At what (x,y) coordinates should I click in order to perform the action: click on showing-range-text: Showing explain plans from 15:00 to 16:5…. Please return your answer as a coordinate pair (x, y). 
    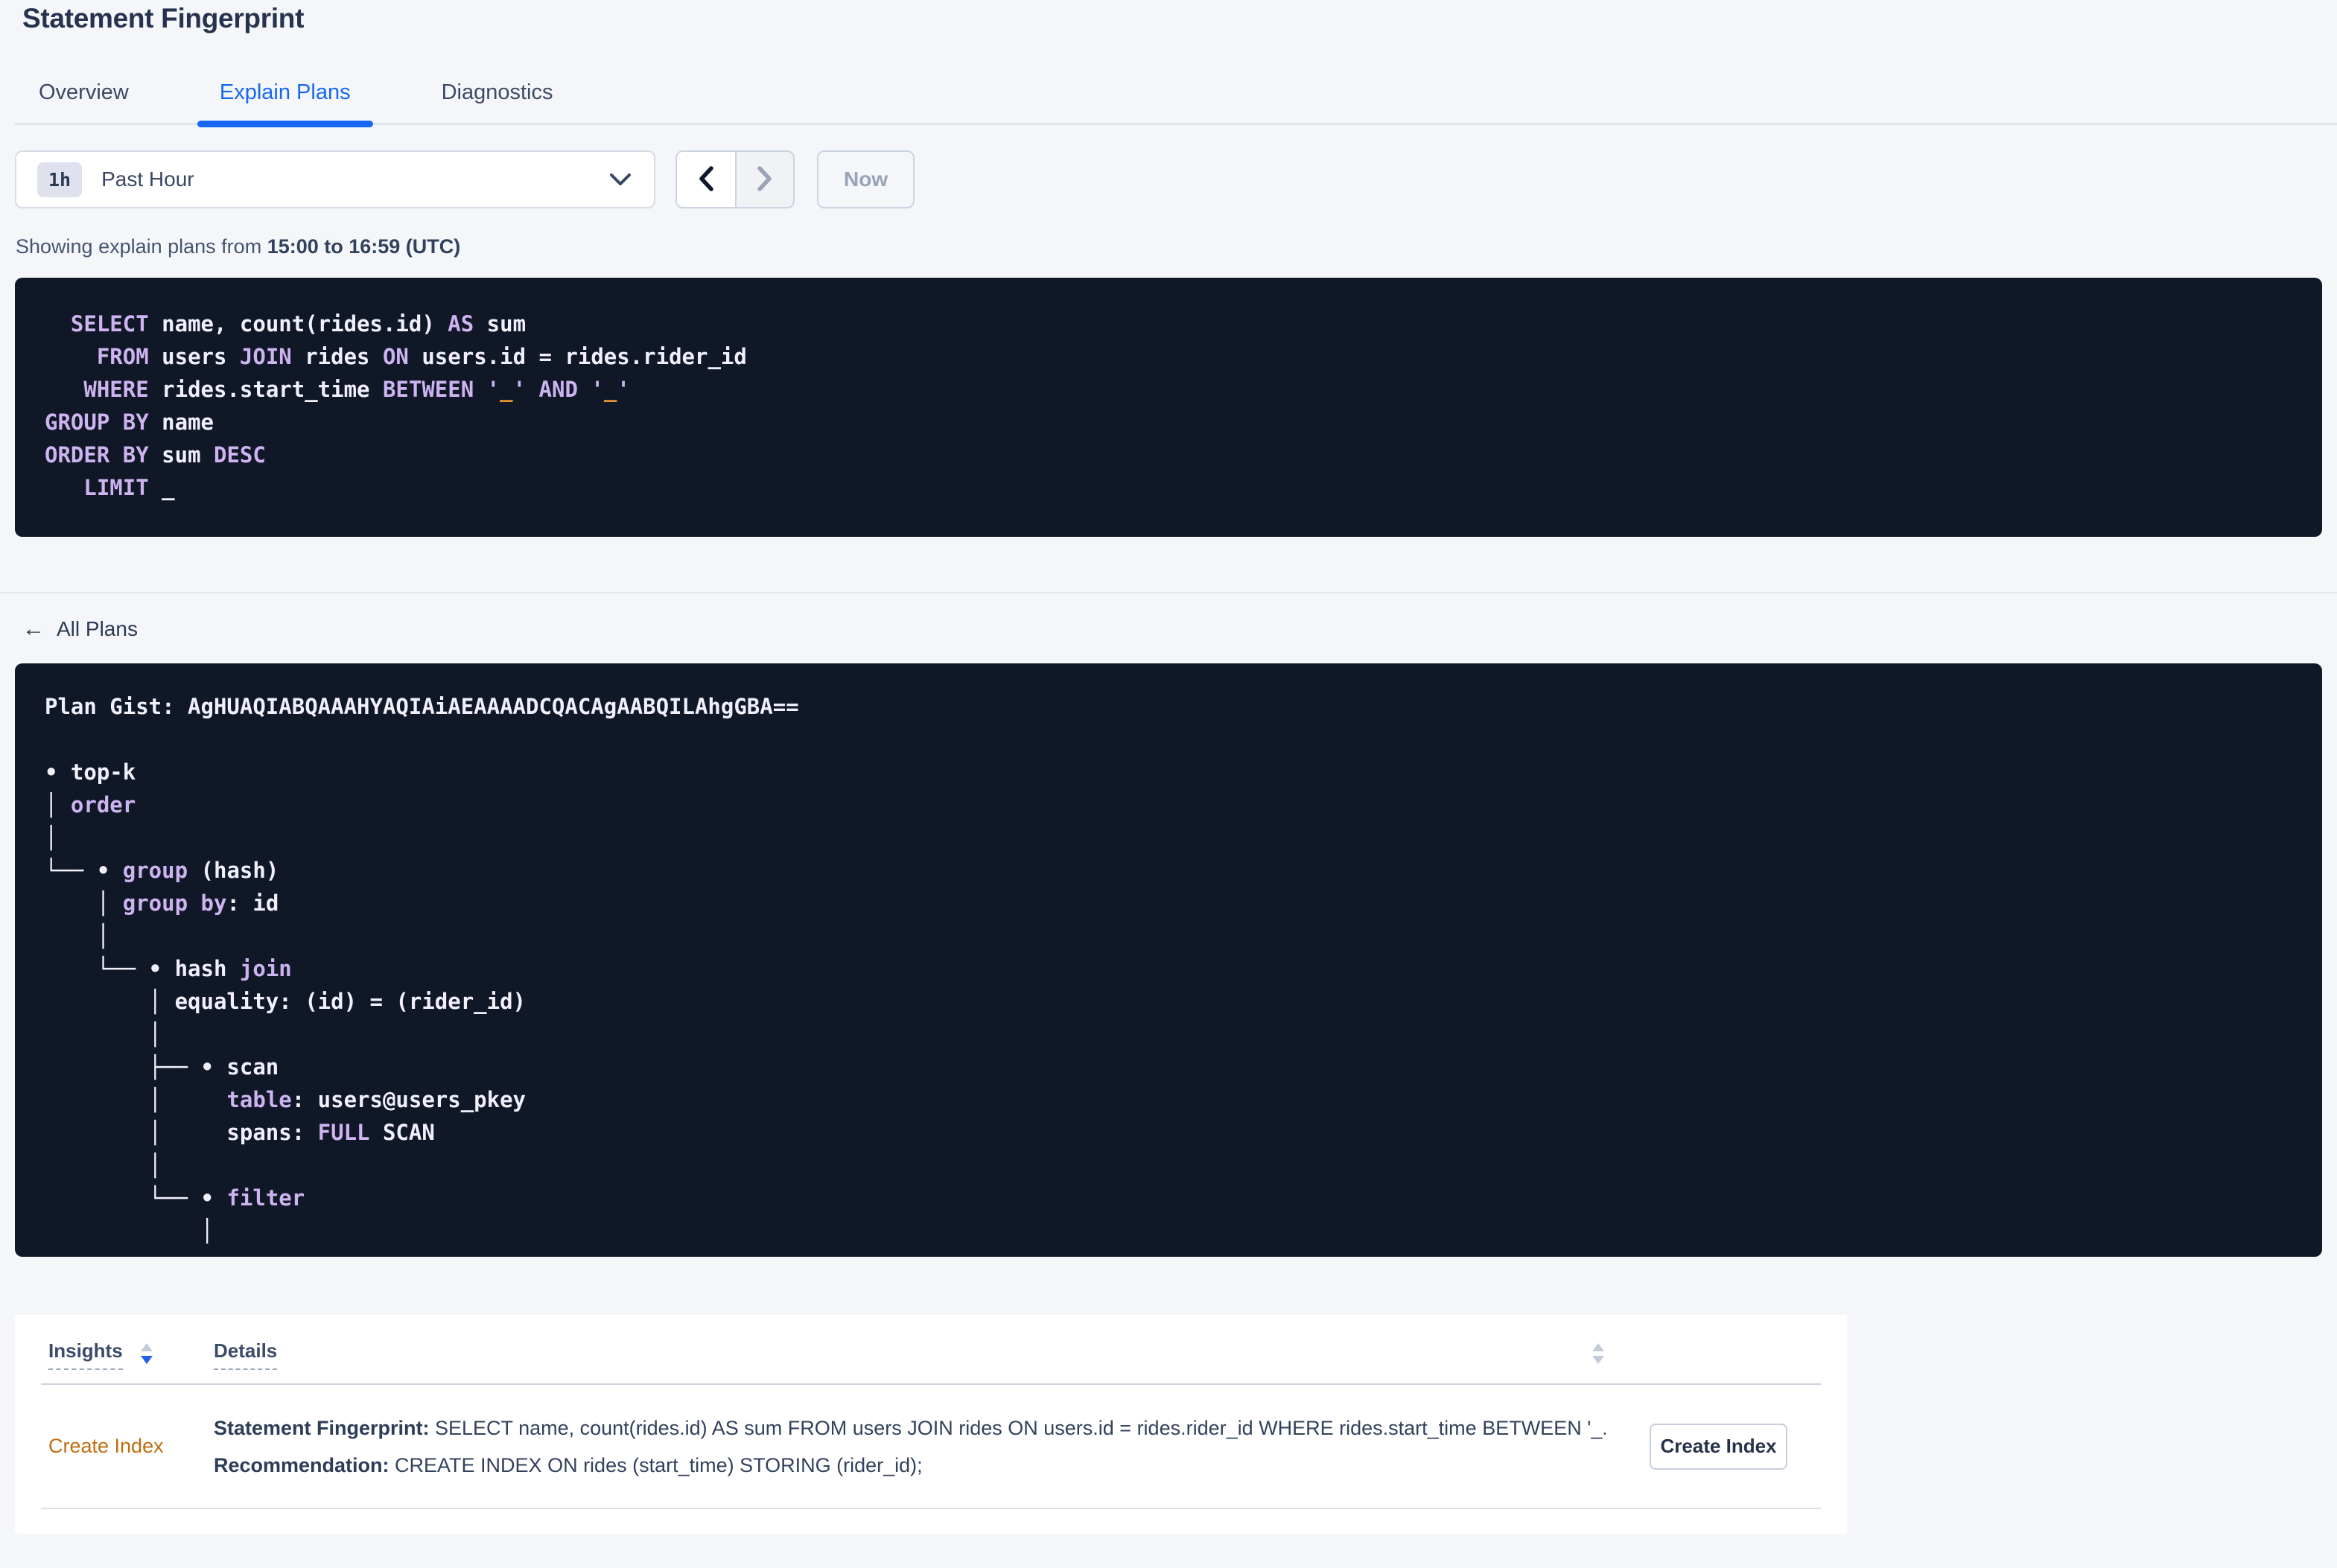
    Looking at the image, I should click on (1177, 246).